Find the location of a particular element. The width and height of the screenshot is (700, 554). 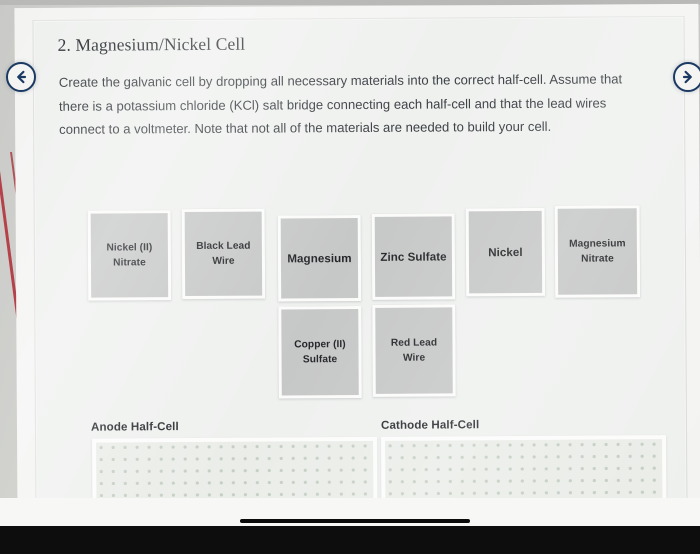

material-tile: Red Lead Wire is located at coordinates (414, 350).